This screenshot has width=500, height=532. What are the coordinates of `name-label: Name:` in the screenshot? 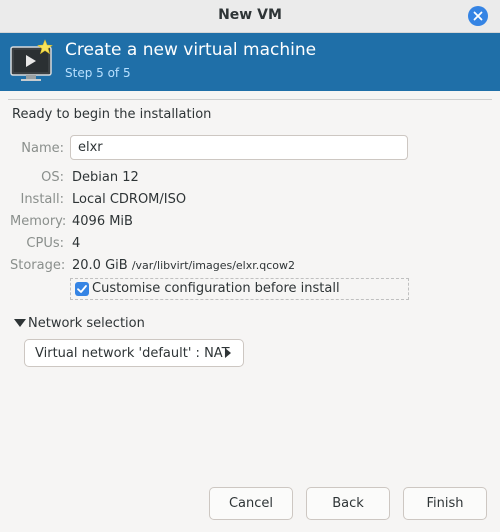 It's located at (42, 148).